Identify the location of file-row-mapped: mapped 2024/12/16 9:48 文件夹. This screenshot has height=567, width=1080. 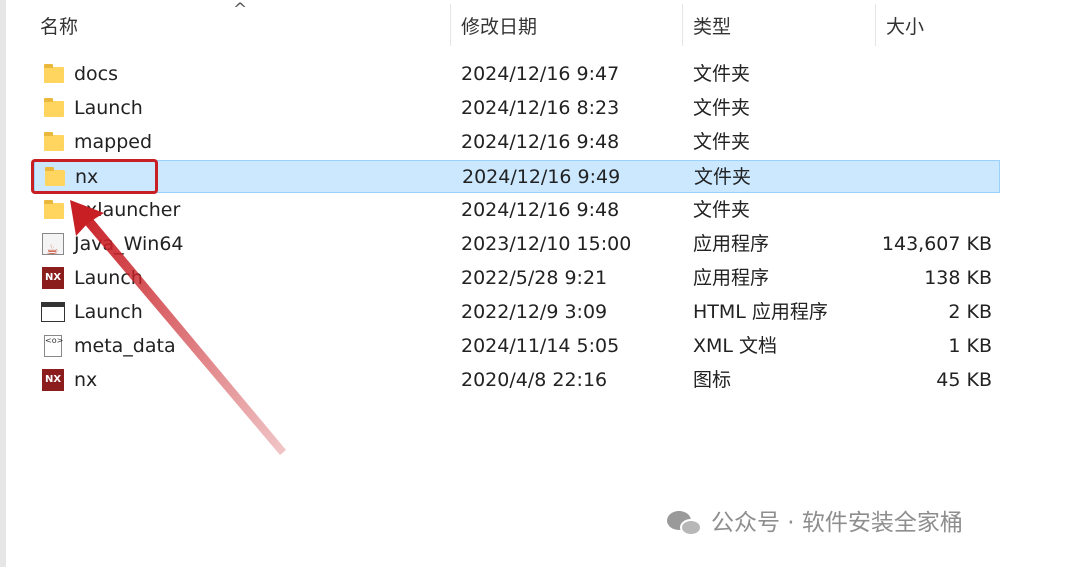
(517, 142).